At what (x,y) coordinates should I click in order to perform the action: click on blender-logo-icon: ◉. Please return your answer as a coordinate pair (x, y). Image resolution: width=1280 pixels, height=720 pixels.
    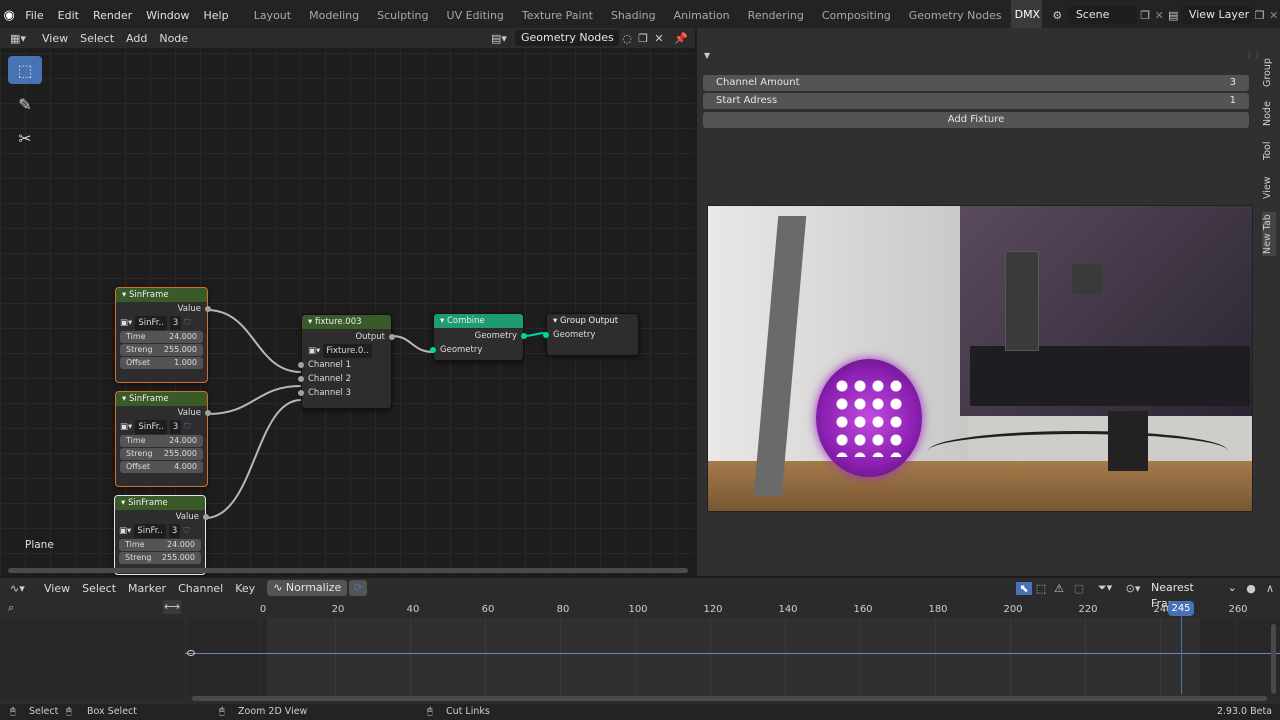
    Looking at the image, I should click on (9, 15).